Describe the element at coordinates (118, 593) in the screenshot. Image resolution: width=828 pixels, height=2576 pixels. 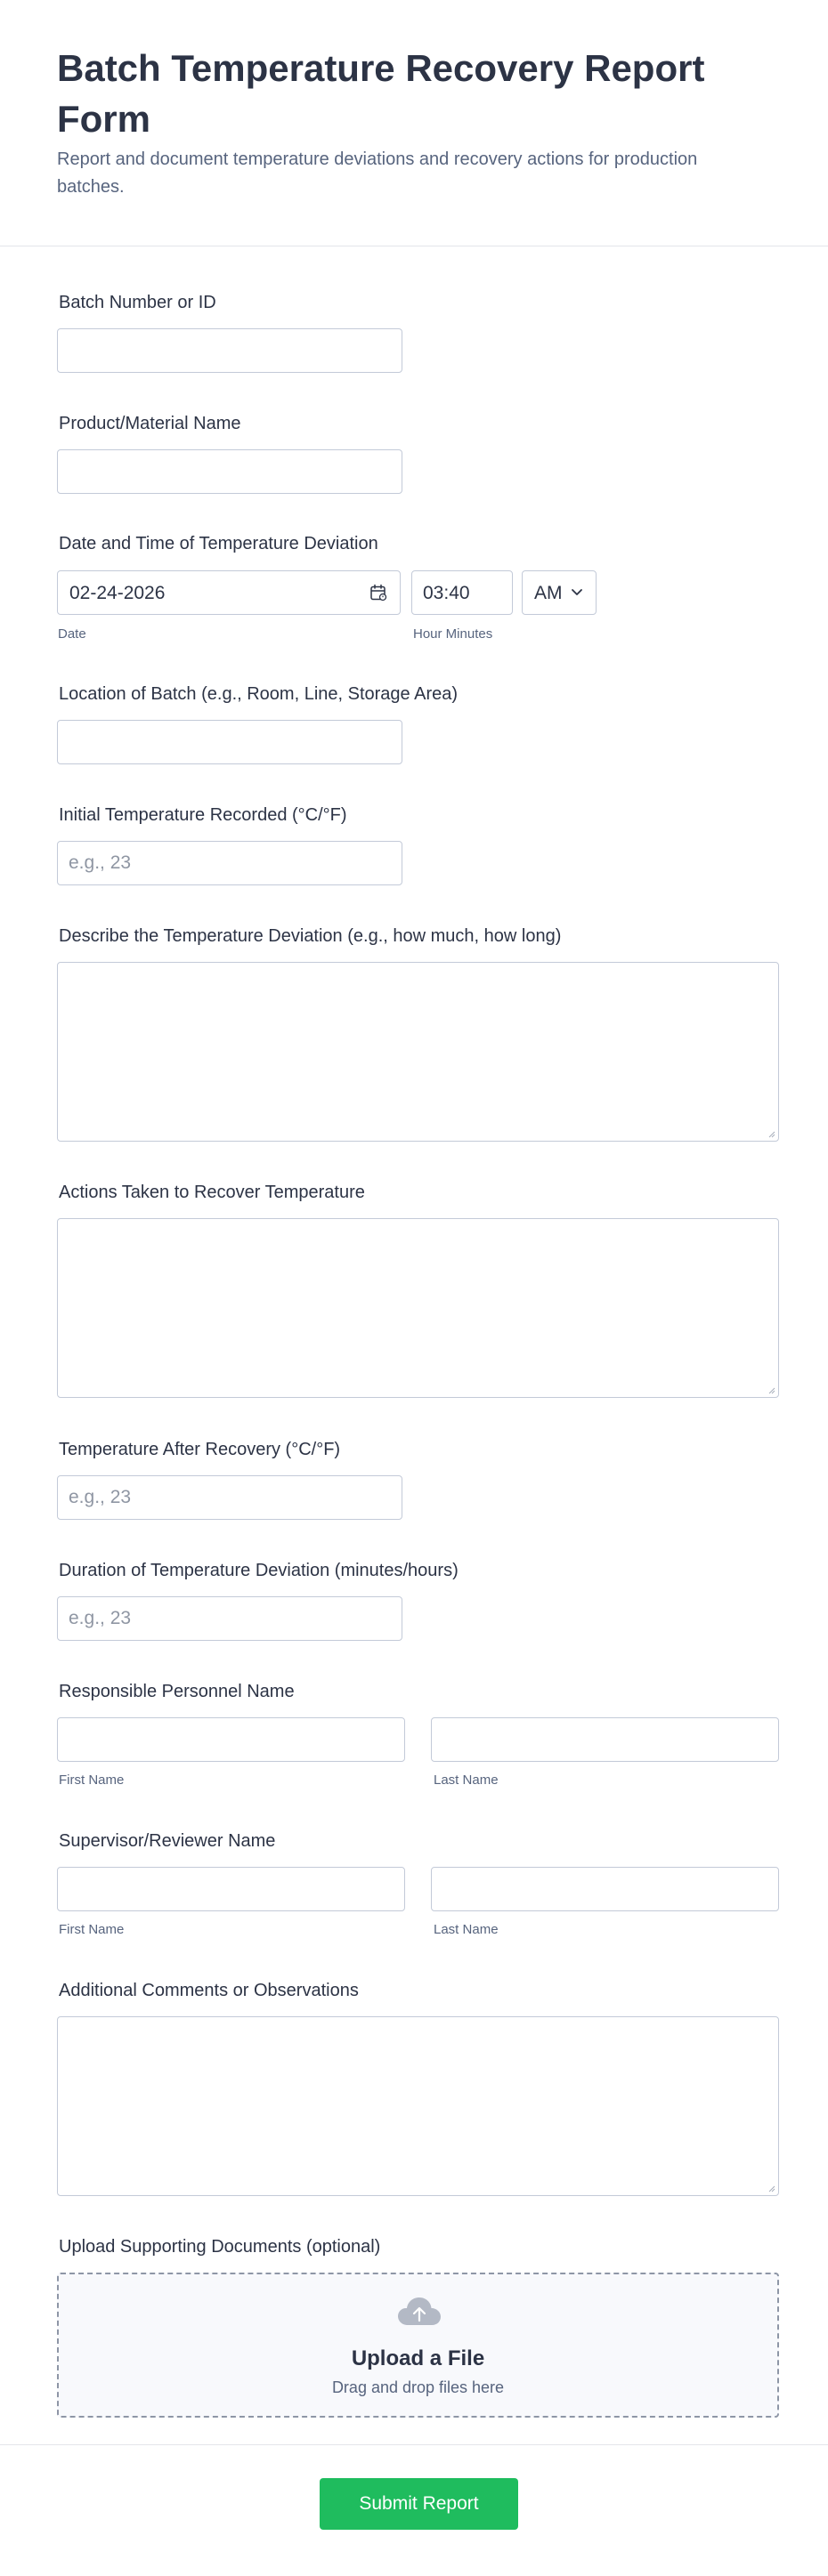
I see `deviation-date-value: 02-24-2026` at that location.